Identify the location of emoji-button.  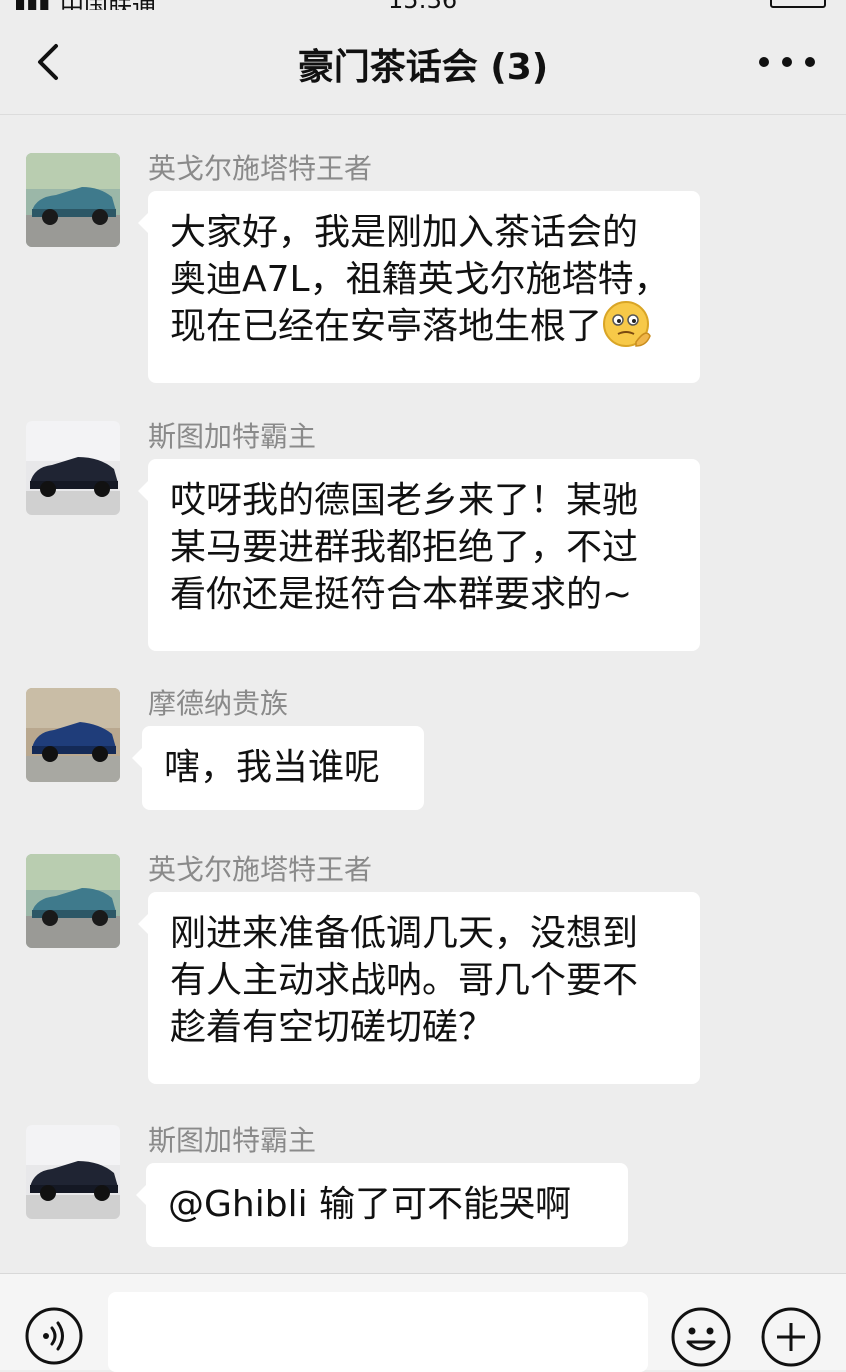
(701, 1337).